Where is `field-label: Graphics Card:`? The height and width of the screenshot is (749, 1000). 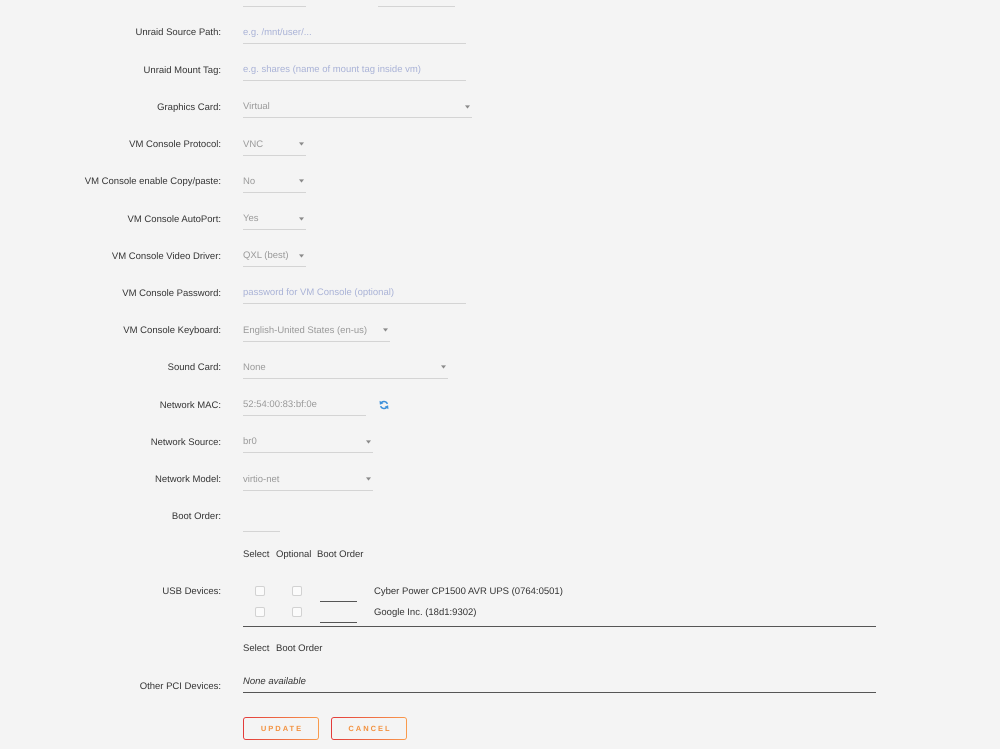
field-label: Graphics Card: is located at coordinates (189, 107).